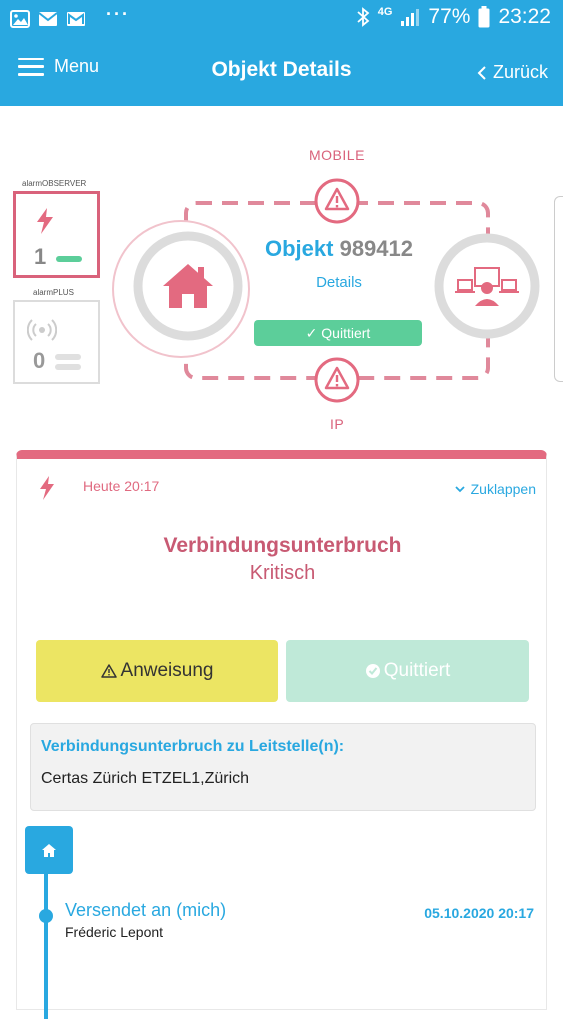 The image size is (563, 1019). Describe the element at coordinates (146, 910) in the screenshot. I see `timeline-entry-title: Versendet an (mich)` at that location.